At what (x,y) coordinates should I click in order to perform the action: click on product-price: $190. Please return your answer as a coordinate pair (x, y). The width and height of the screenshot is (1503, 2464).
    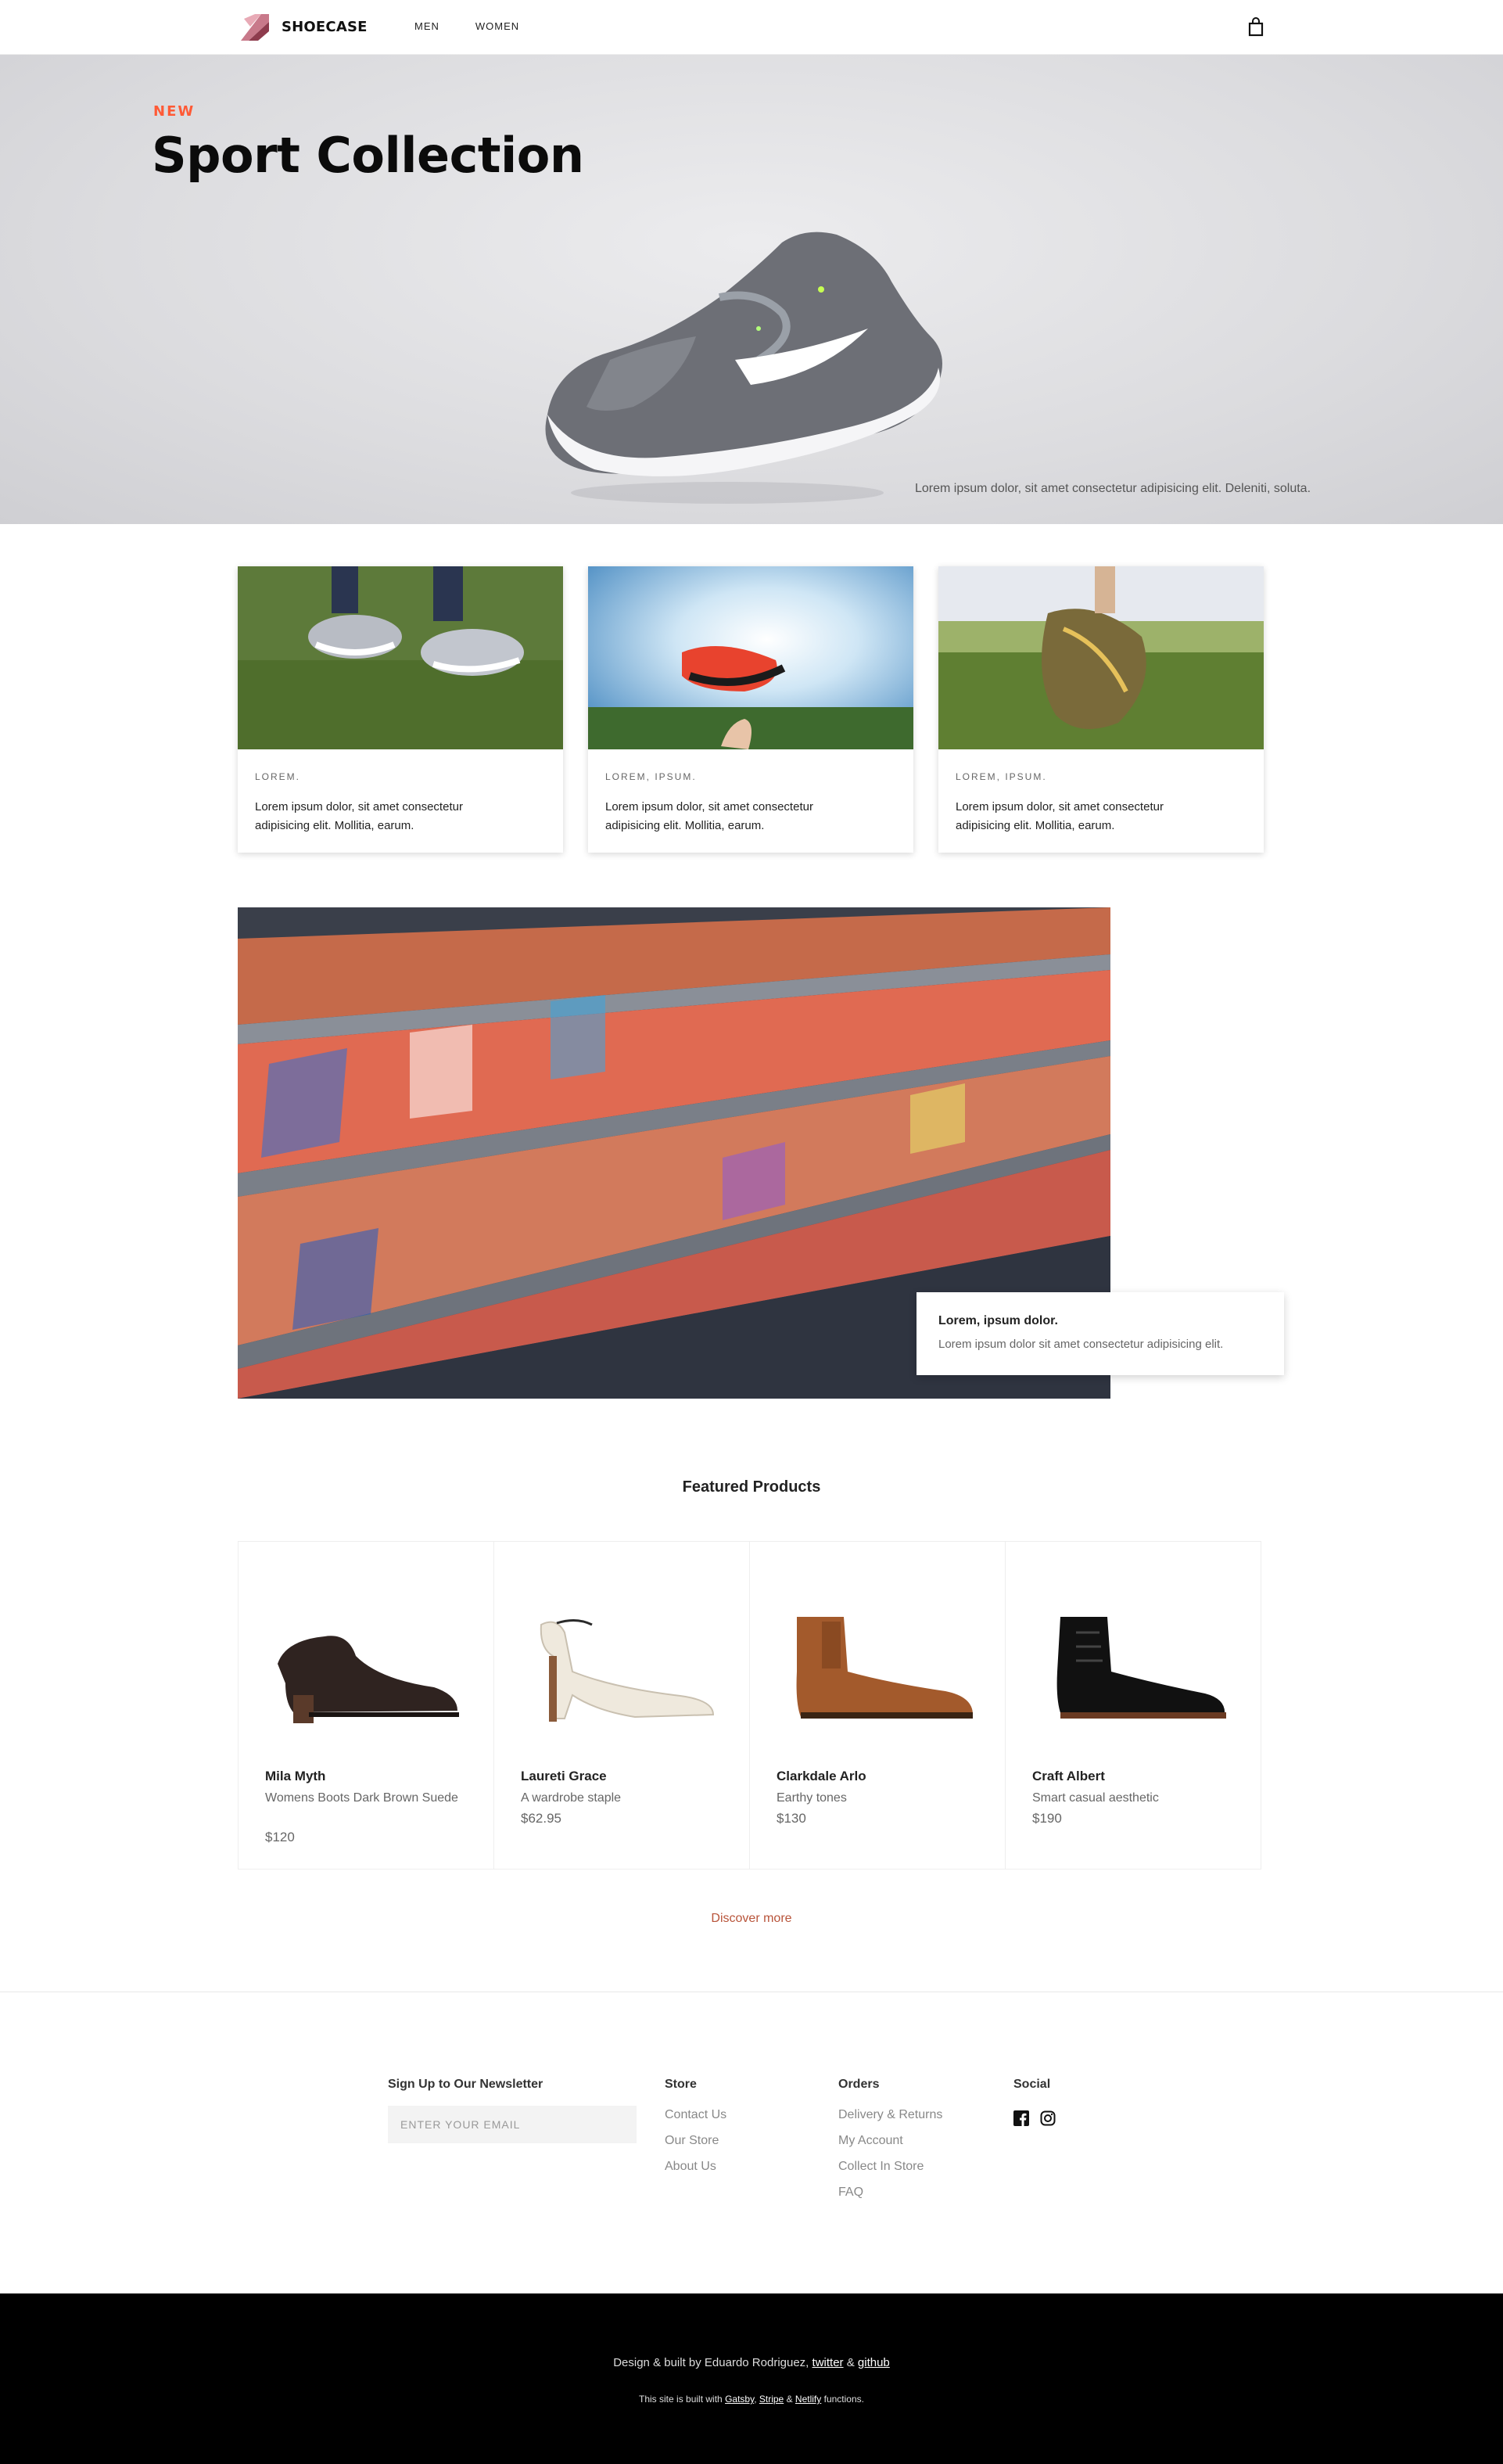
    Looking at the image, I should click on (1047, 1818).